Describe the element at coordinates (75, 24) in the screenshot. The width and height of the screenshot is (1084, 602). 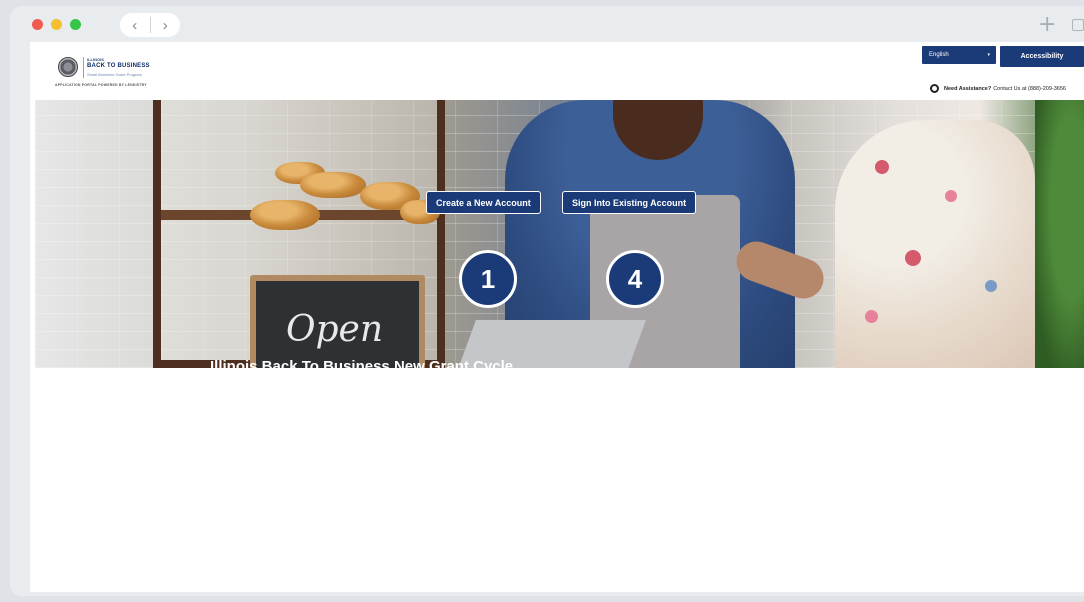
I see `maximize-window-button` at that location.